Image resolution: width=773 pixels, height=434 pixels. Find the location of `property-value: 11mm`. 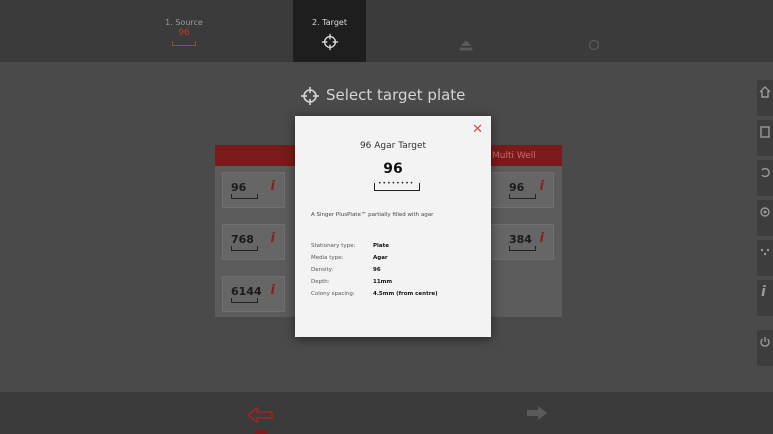

property-value: 11mm is located at coordinates (383, 282).